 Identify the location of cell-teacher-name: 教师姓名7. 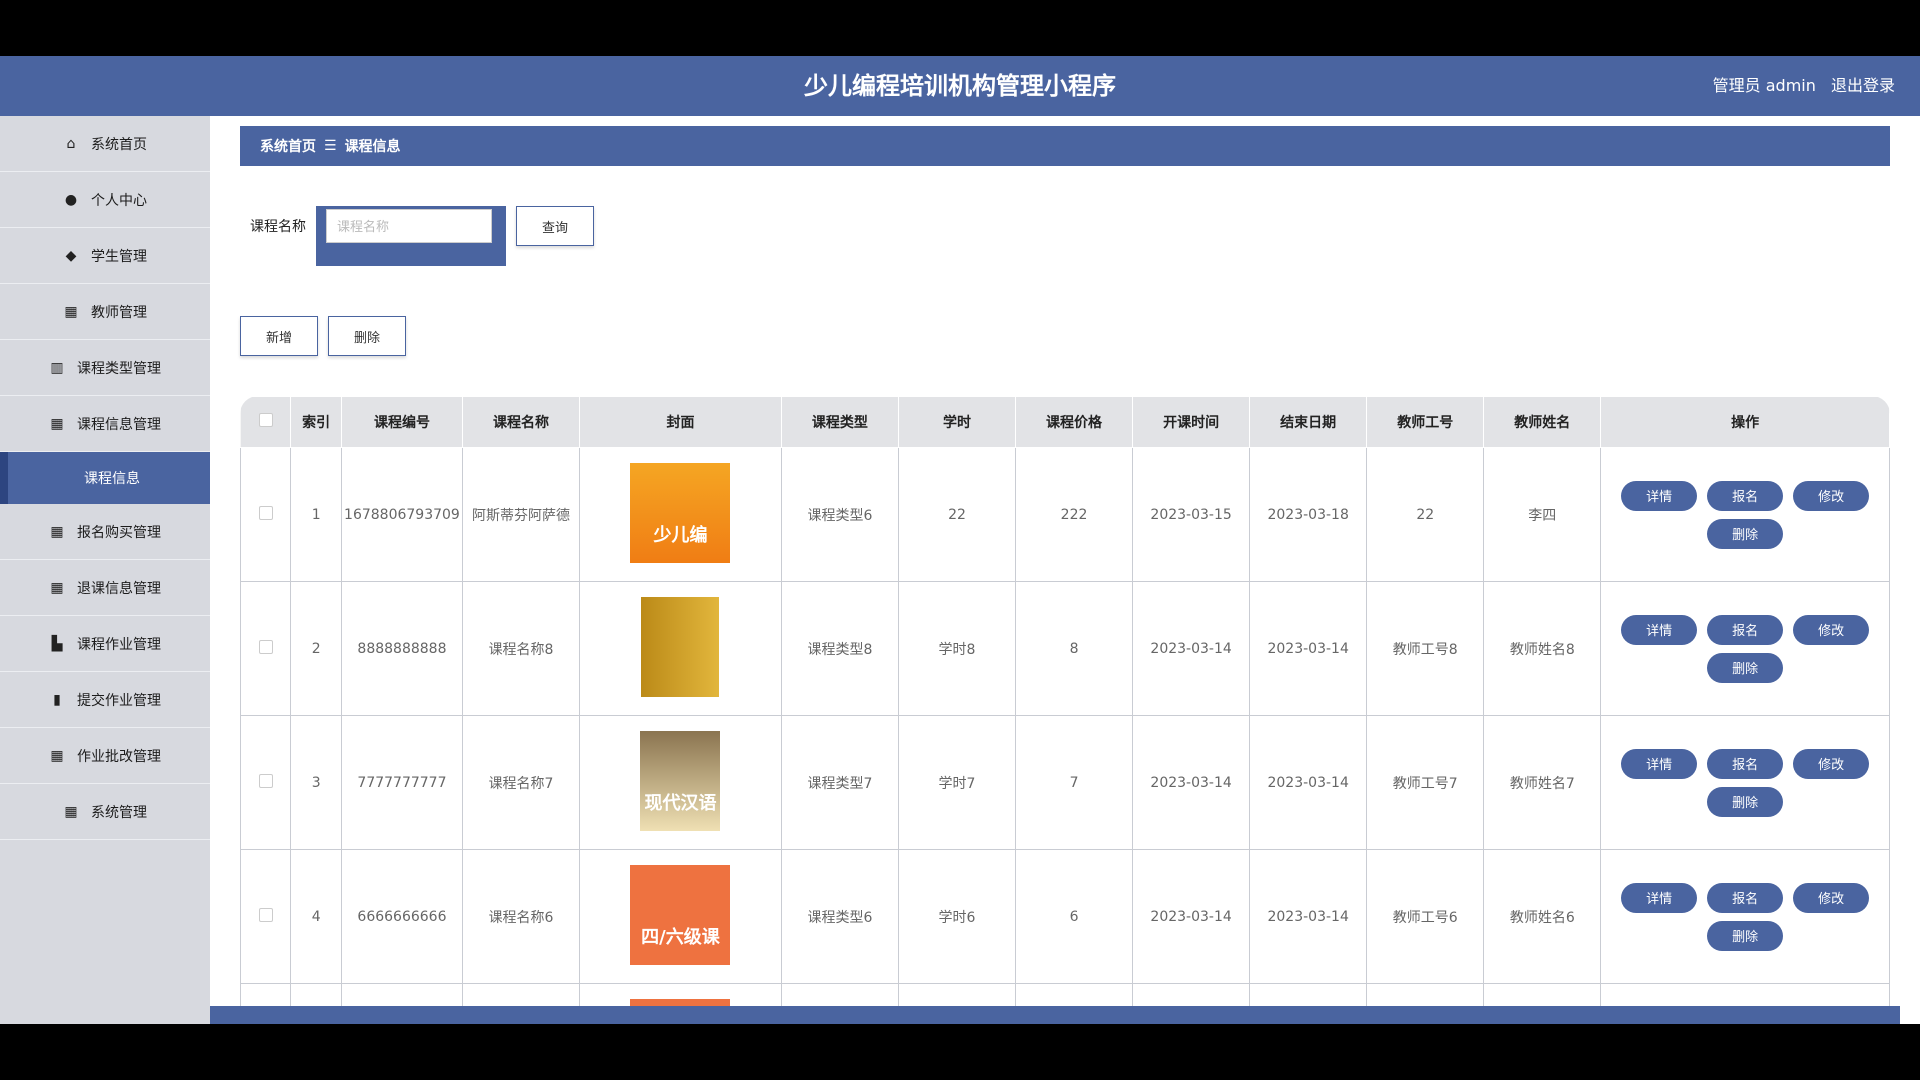
(1542, 782).